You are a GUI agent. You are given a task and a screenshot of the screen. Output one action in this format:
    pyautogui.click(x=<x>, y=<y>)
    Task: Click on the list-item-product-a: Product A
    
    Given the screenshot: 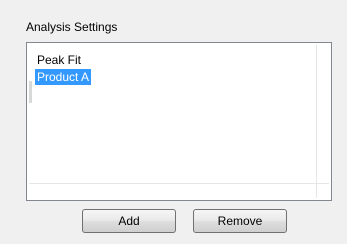 What is the action you would take?
    pyautogui.click(x=63, y=77)
    